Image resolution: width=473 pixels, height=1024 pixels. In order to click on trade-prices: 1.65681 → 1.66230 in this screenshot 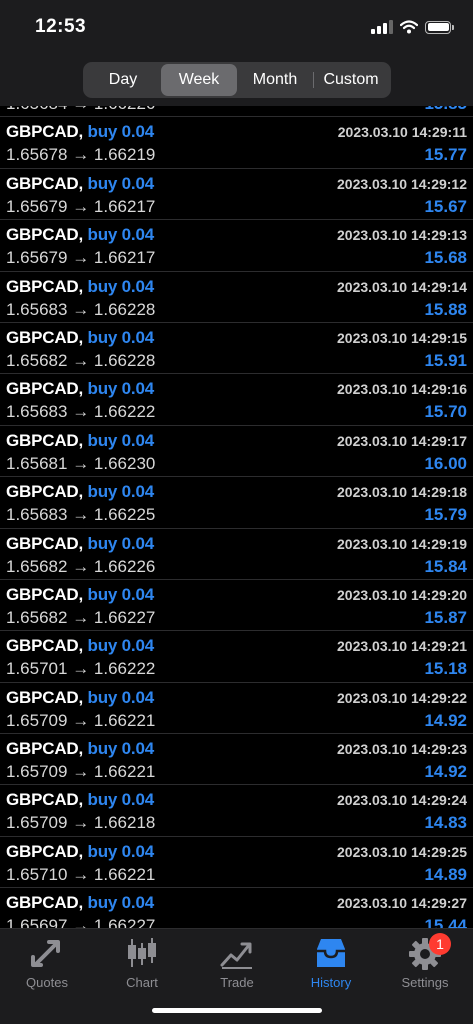, I will do `click(80, 464)`.